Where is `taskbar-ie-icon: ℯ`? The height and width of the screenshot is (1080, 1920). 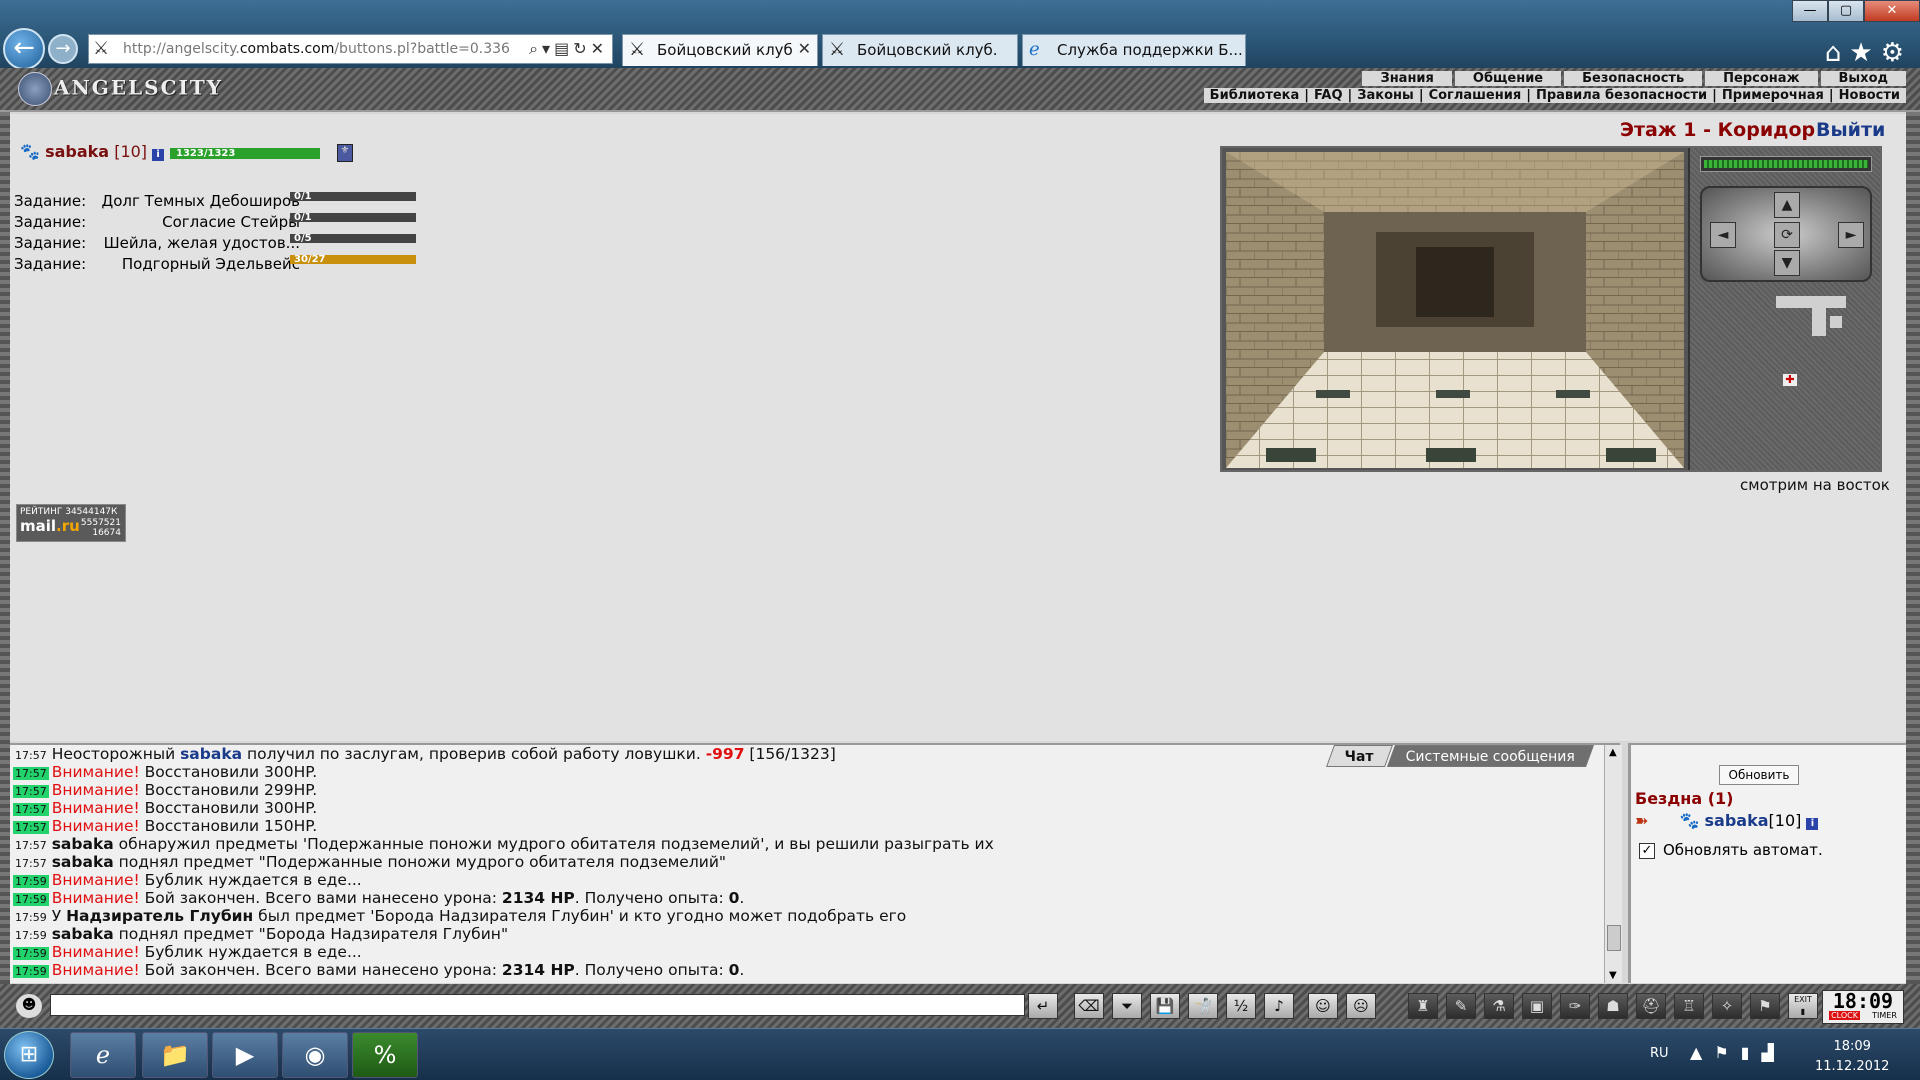 taskbar-ie-icon: ℯ is located at coordinates (103, 1055).